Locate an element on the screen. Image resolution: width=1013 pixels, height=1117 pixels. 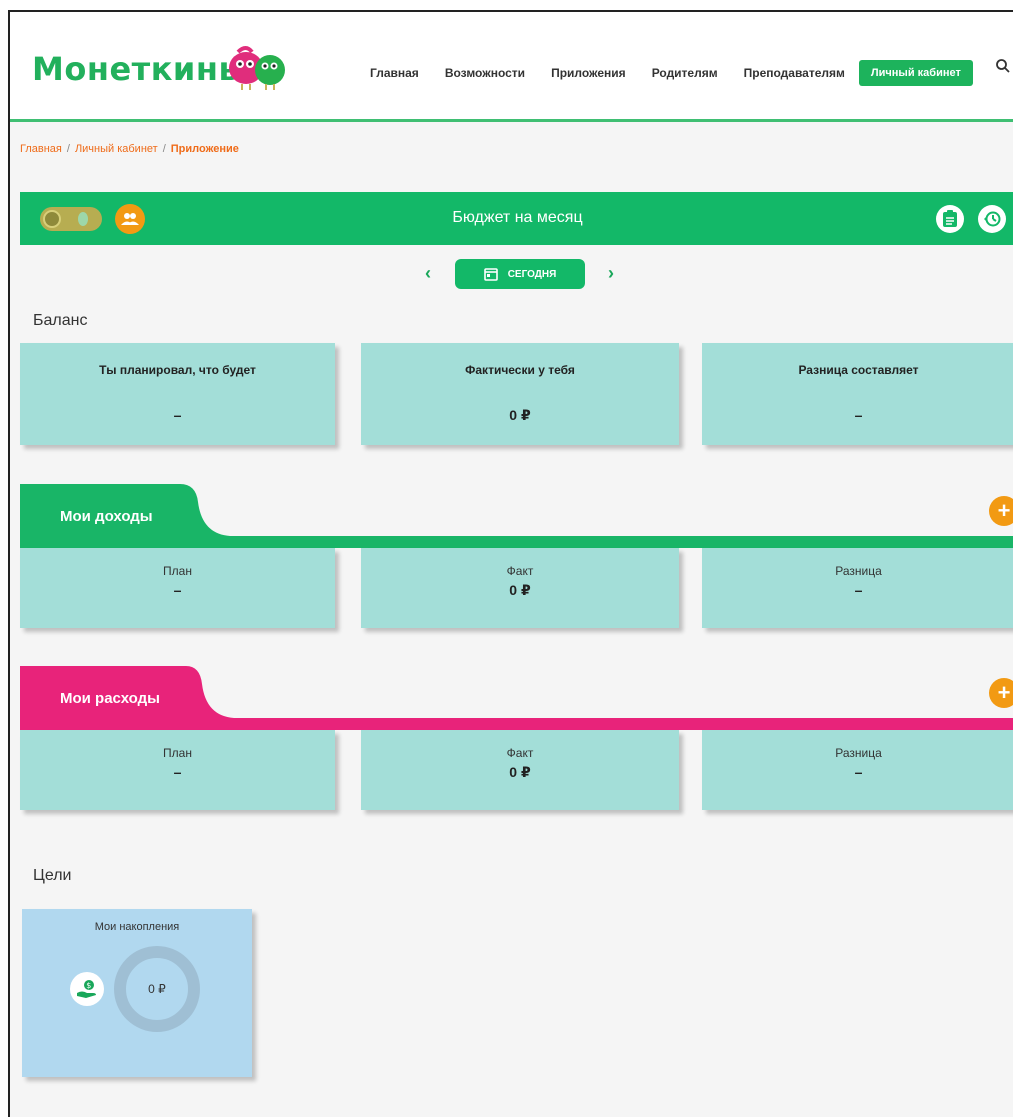
clipboard-button is located at coordinates (950, 219).